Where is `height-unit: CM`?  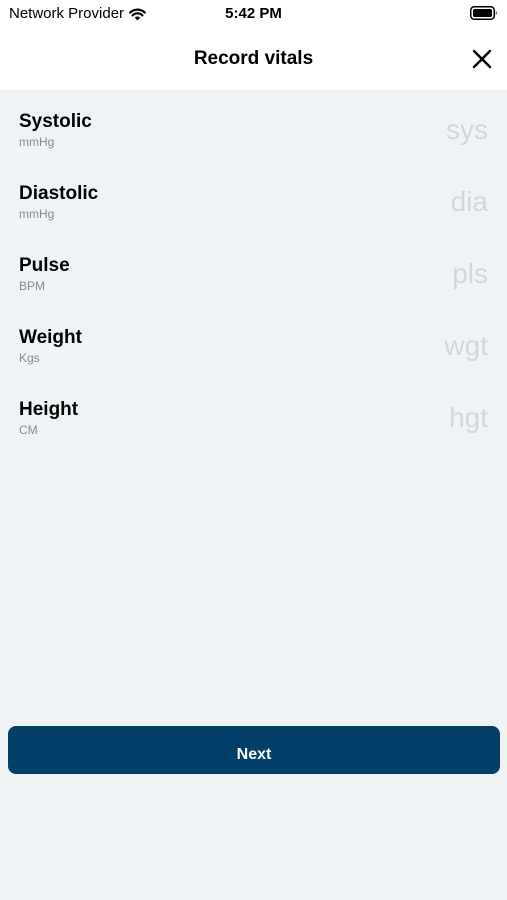
height-unit: CM is located at coordinates (28, 430).